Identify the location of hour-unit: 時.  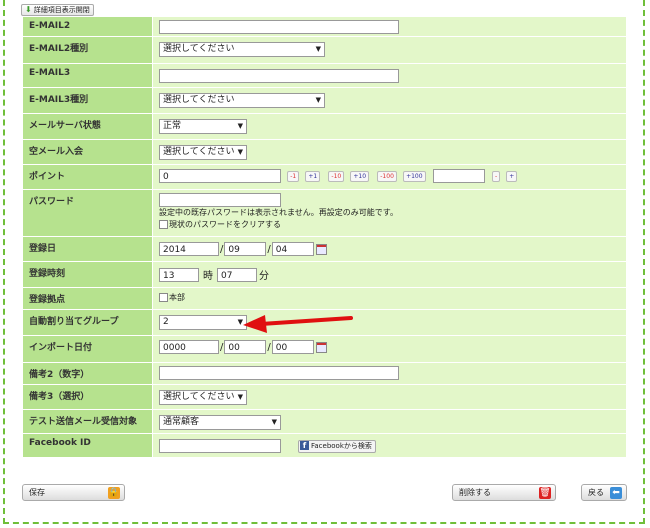
(208, 276).